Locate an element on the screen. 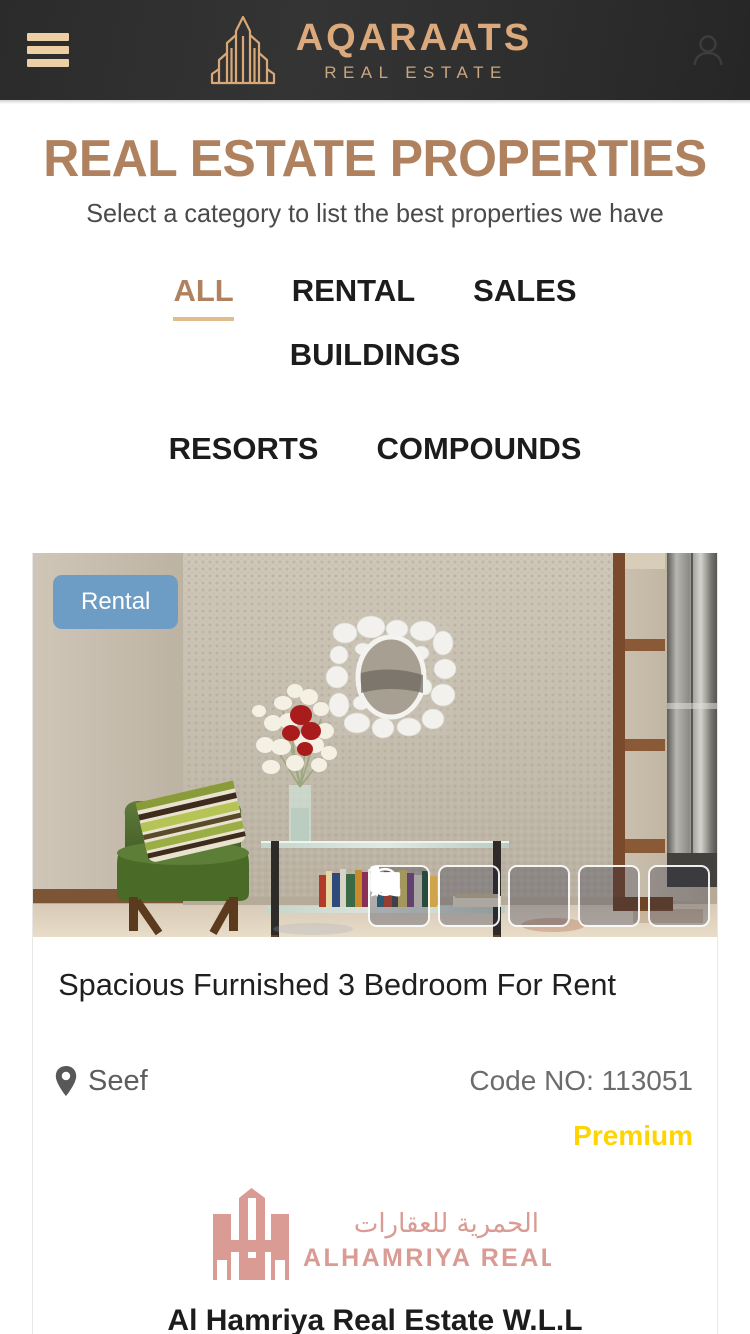 Image resolution: width=750 pixels, height=1334 pixels. location-label: Seef is located at coordinates (118, 1080).